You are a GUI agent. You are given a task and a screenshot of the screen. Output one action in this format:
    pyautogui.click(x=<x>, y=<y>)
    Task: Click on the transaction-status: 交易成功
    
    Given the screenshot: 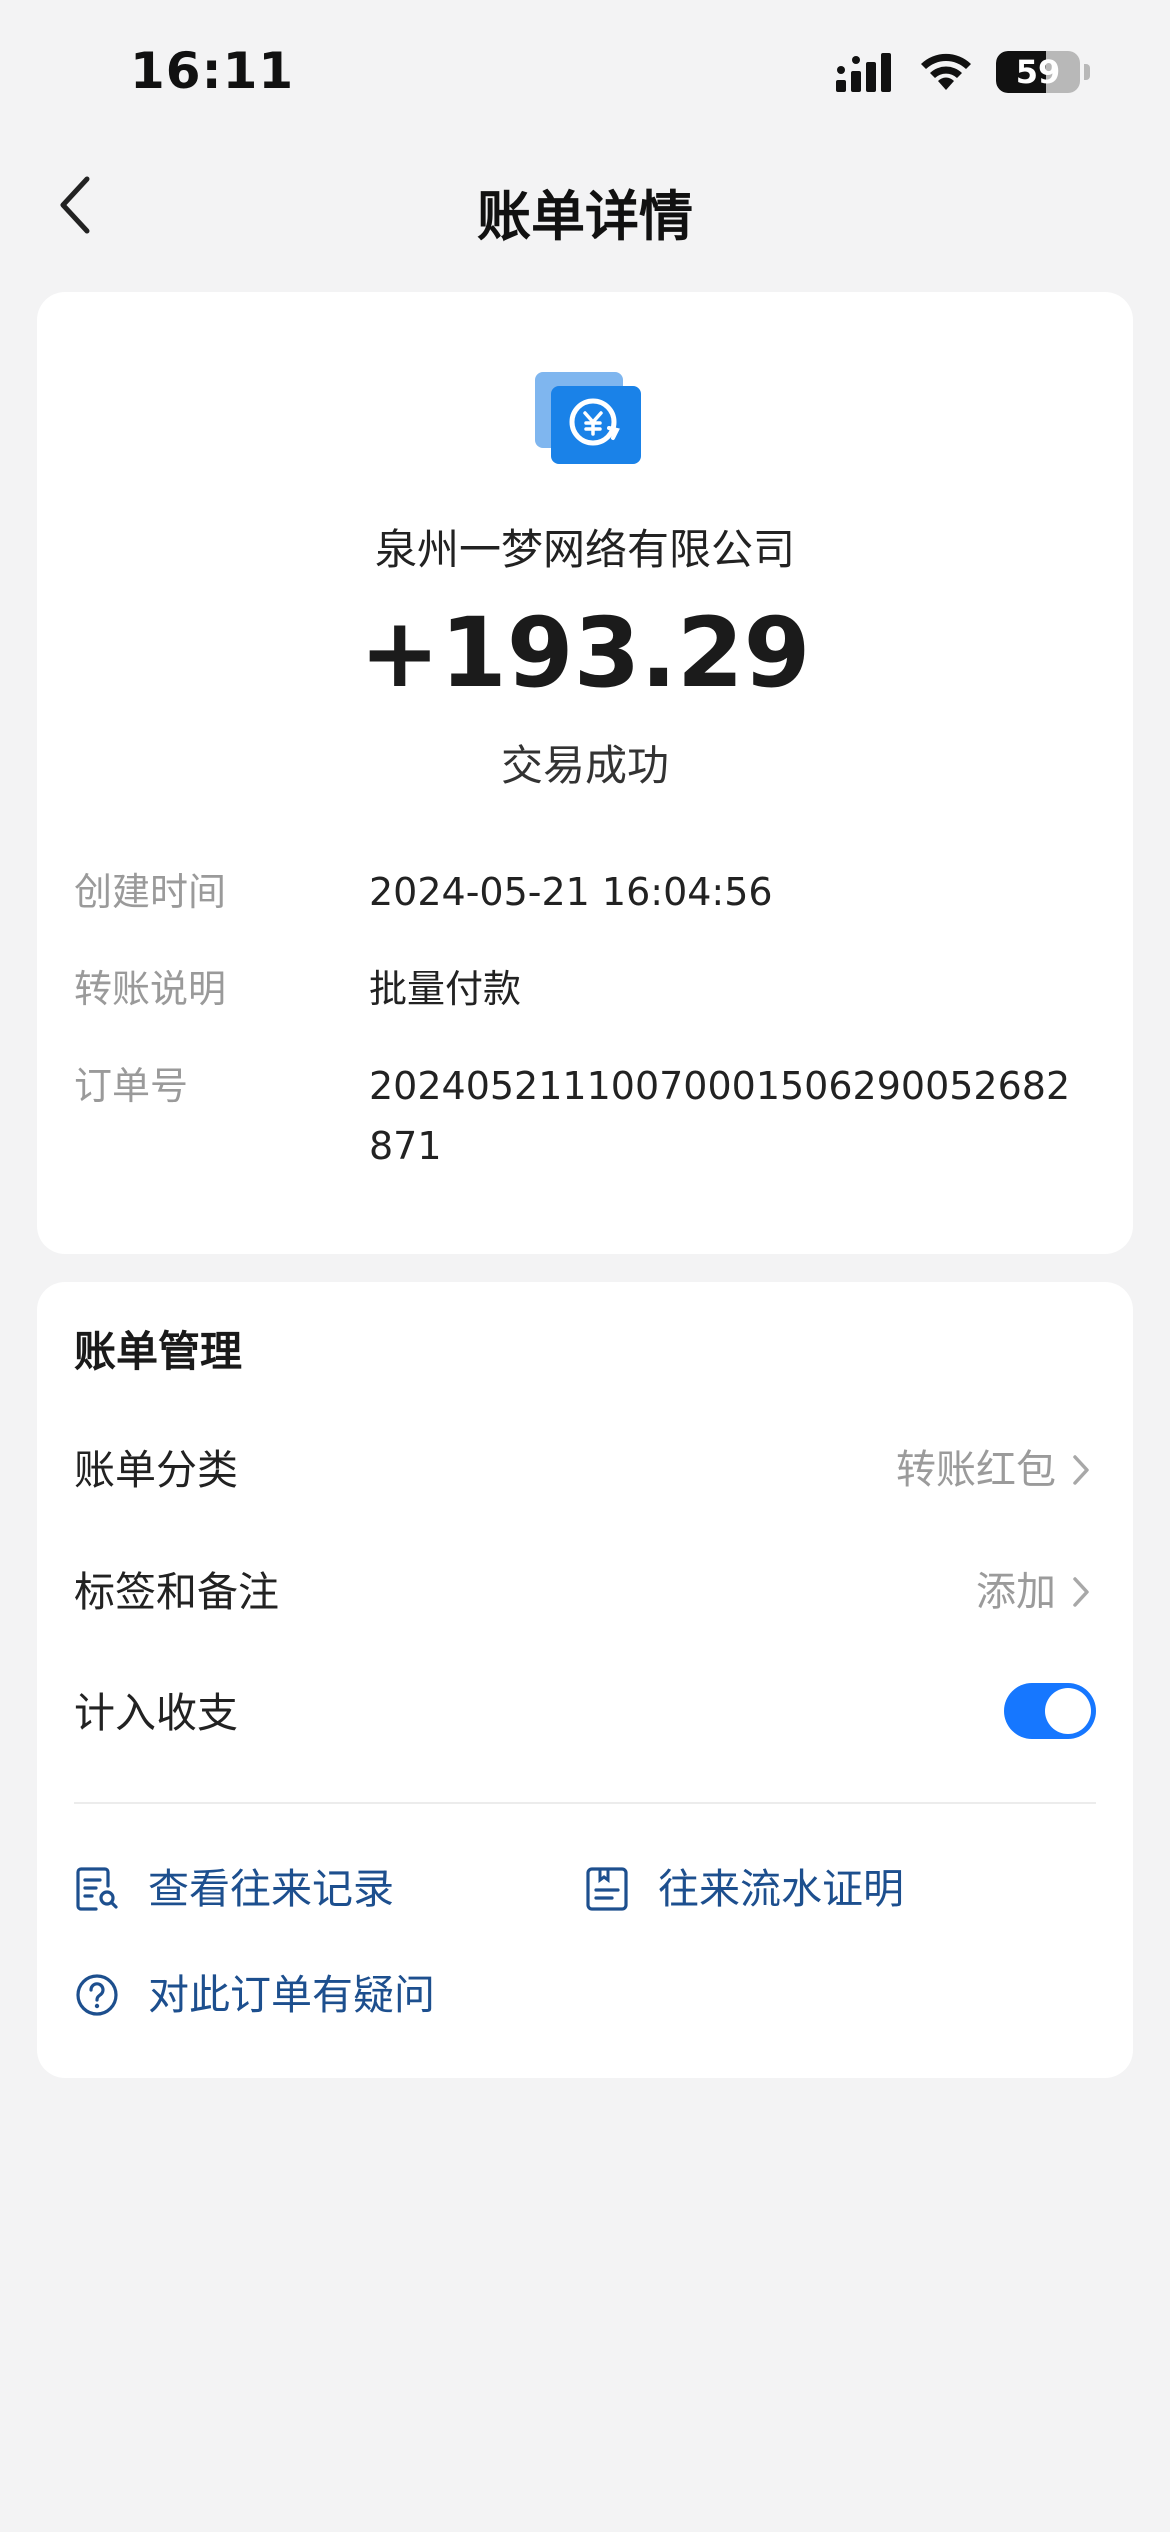 What is the action you would take?
    pyautogui.click(x=584, y=765)
    